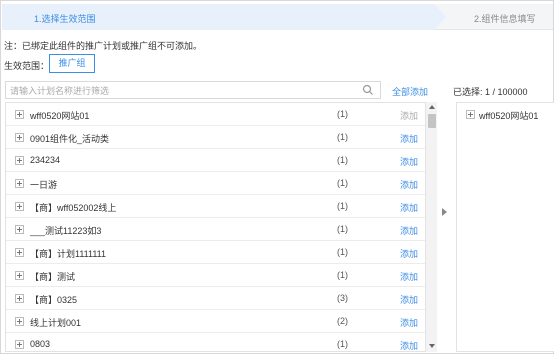 The height and width of the screenshot is (354, 554). I want to click on group-count: (3), so click(342, 298).